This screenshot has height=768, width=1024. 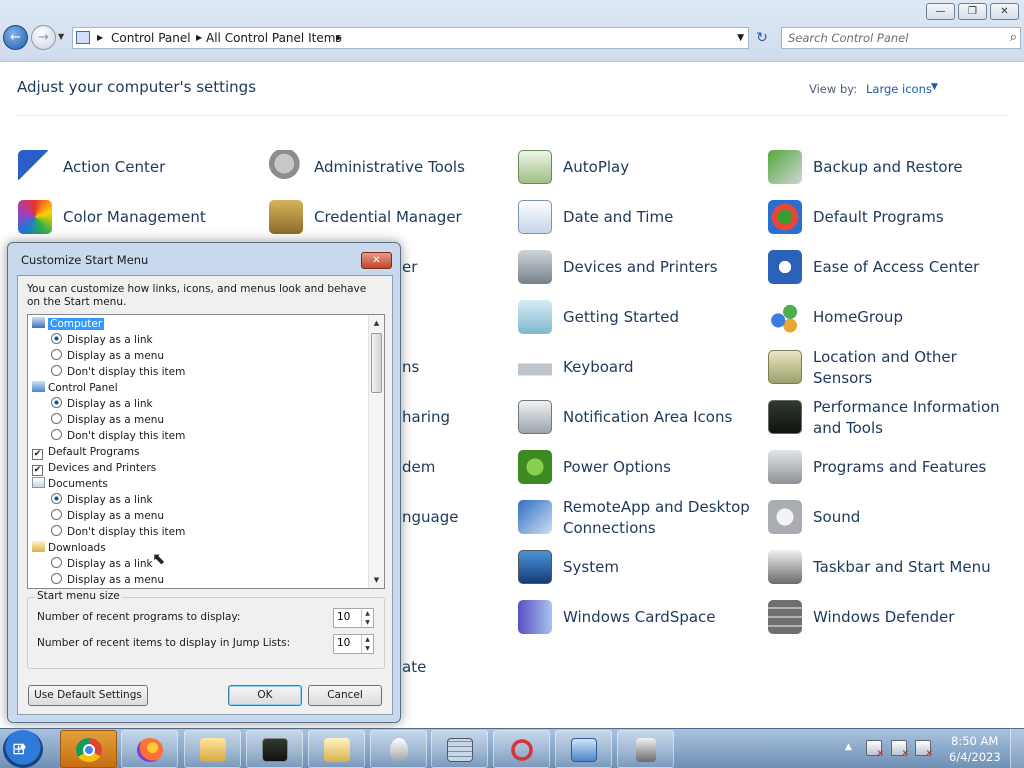 What do you see at coordinates (265, 695) in the screenshot?
I see `ok-button: OK` at bounding box center [265, 695].